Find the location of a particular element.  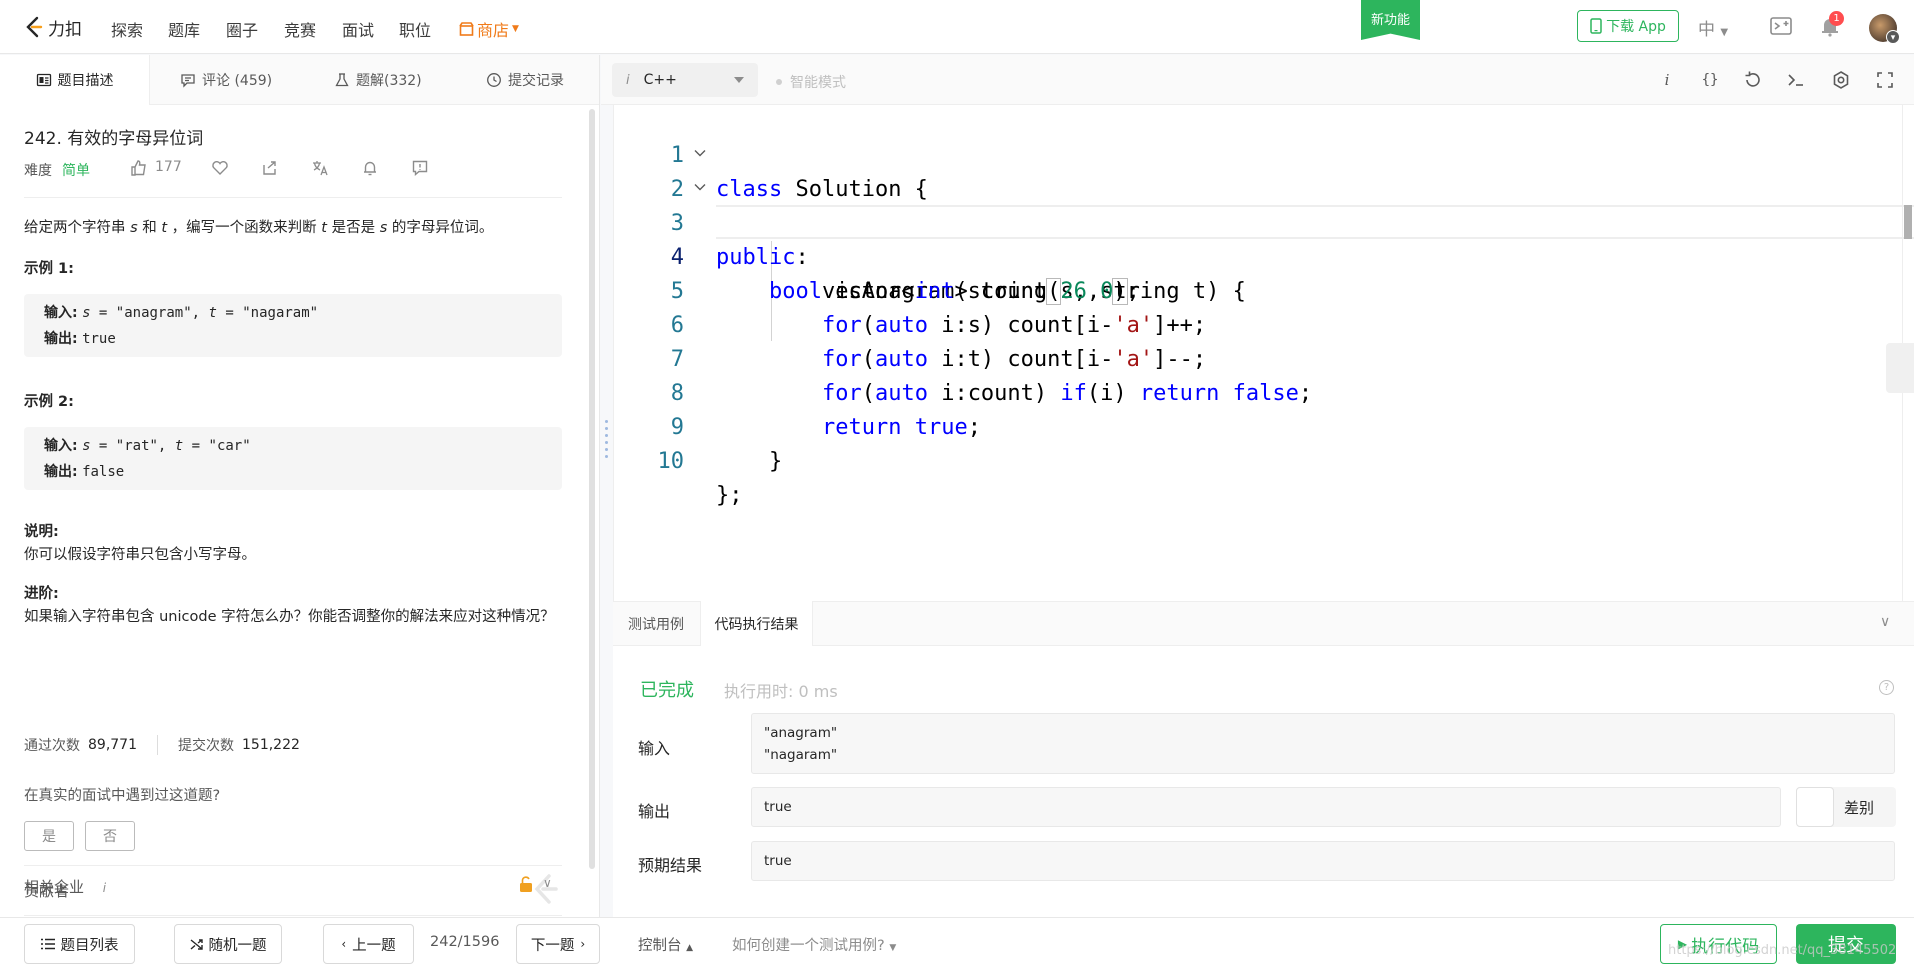

fullscreen-icon is located at coordinates (1885, 80).